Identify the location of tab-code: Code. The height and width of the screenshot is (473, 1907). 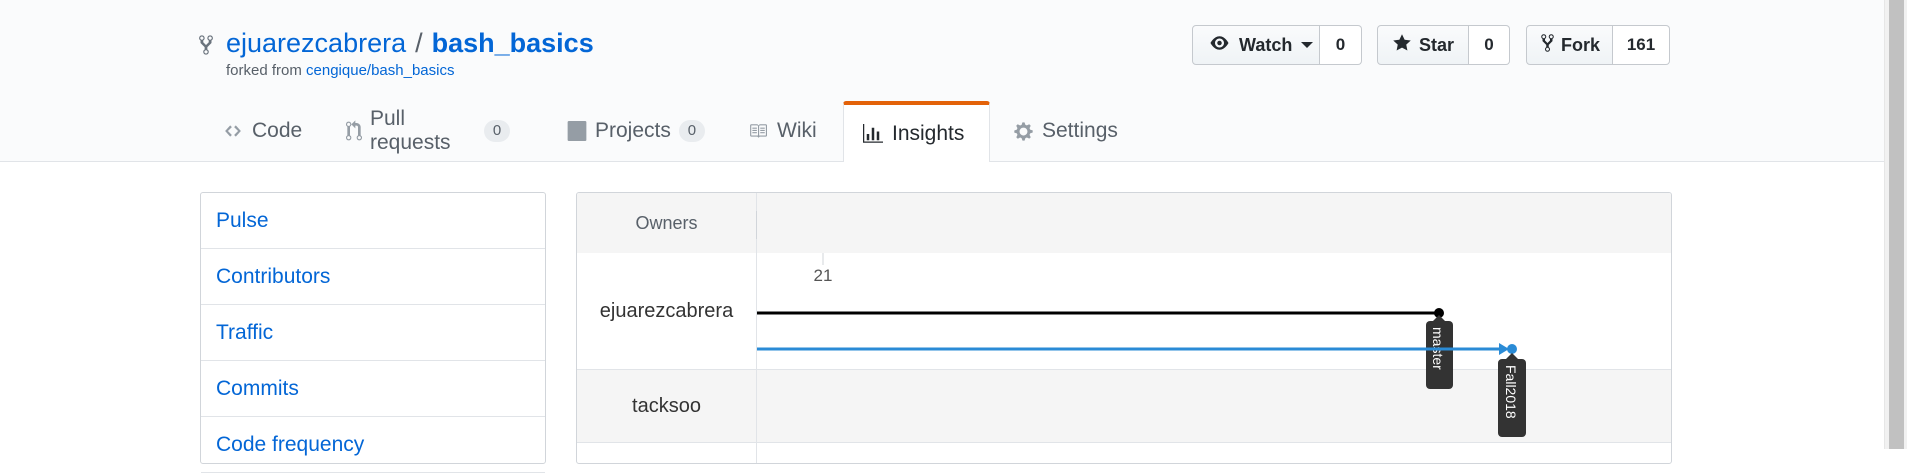
(259, 131).